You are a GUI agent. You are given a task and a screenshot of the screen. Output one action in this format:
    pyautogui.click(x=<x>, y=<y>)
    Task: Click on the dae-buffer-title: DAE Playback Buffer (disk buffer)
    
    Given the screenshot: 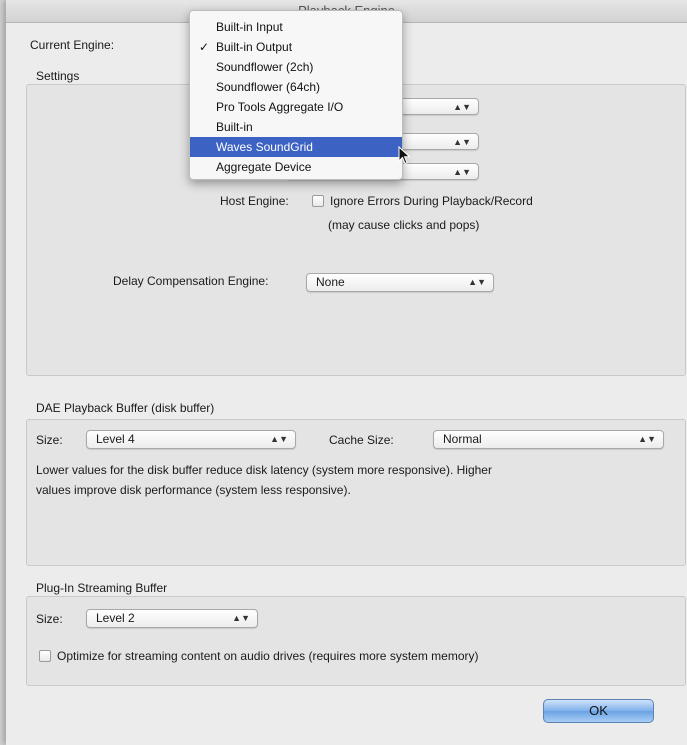 What is the action you would take?
    pyautogui.click(x=125, y=408)
    